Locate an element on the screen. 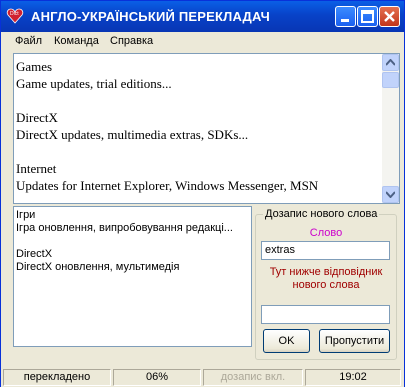  status-state: перекладено is located at coordinates (57, 377).